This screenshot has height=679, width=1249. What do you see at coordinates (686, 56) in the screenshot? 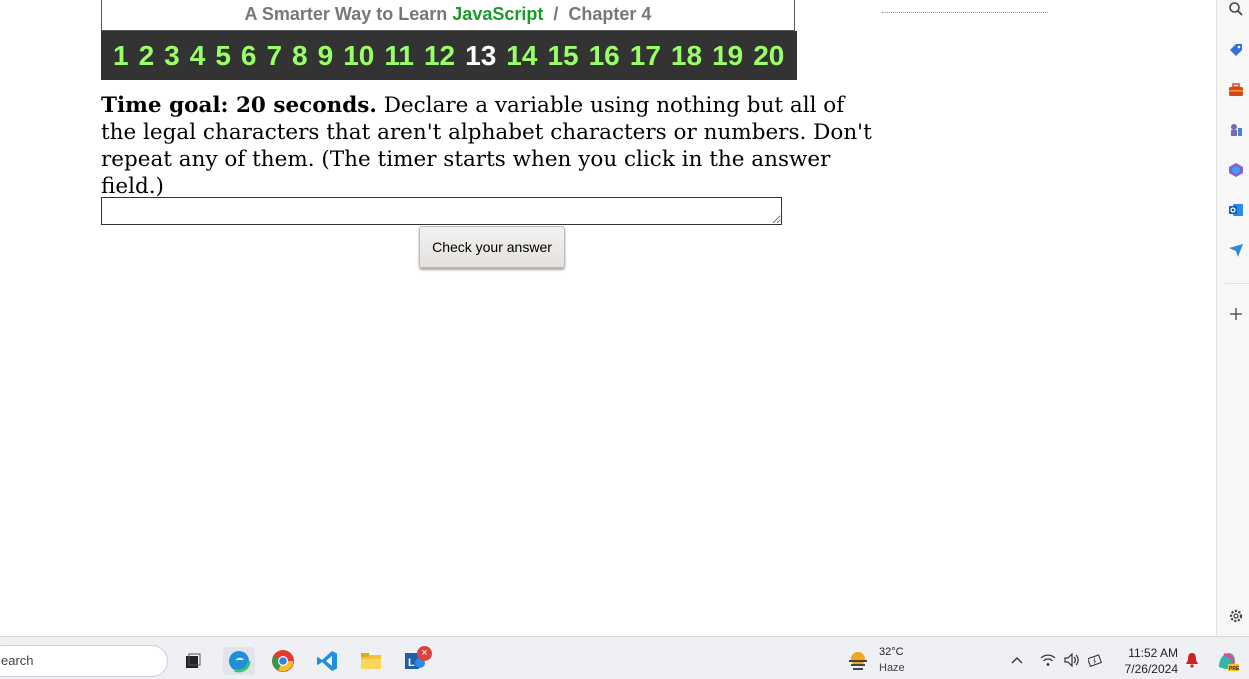
I see `exercise-link-18: 18` at bounding box center [686, 56].